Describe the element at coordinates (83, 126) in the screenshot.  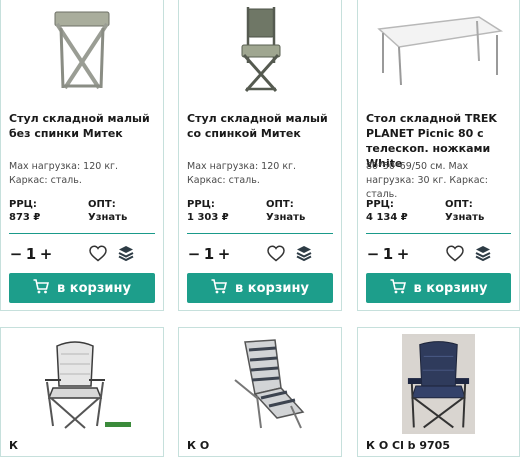
I see `product-title: Стул складной малый без спинки Митек` at that location.